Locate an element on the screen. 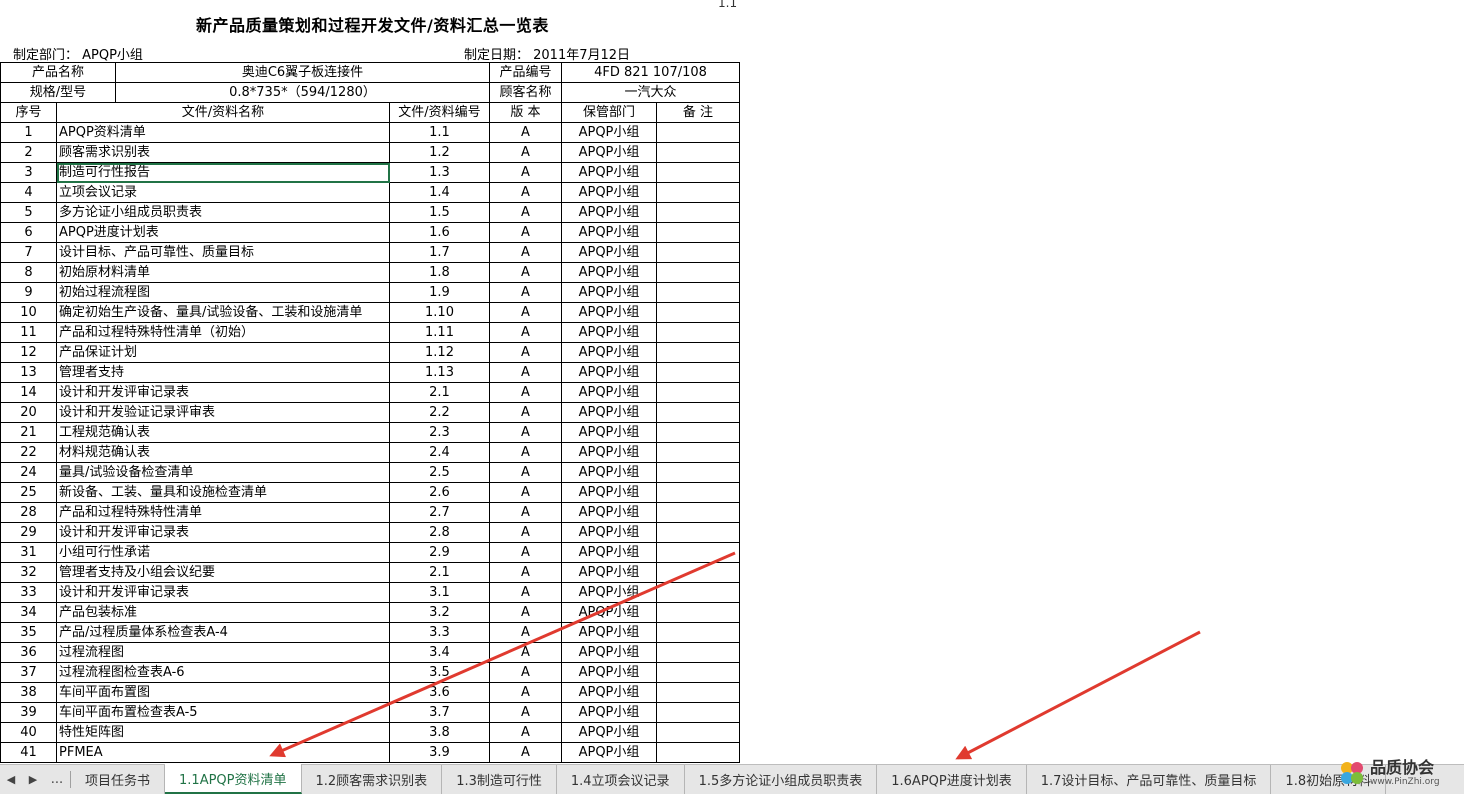  header-remark: 备 注 is located at coordinates (698, 112).